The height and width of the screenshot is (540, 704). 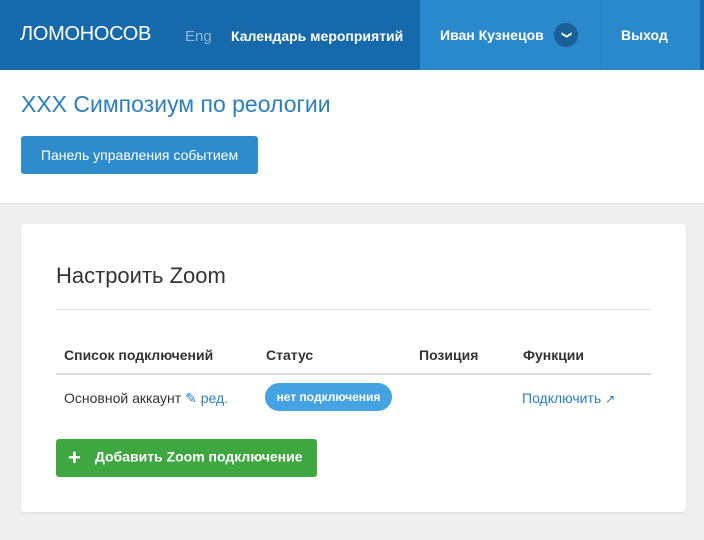 I want to click on pencil-icon: ✎, so click(x=191, y=398).